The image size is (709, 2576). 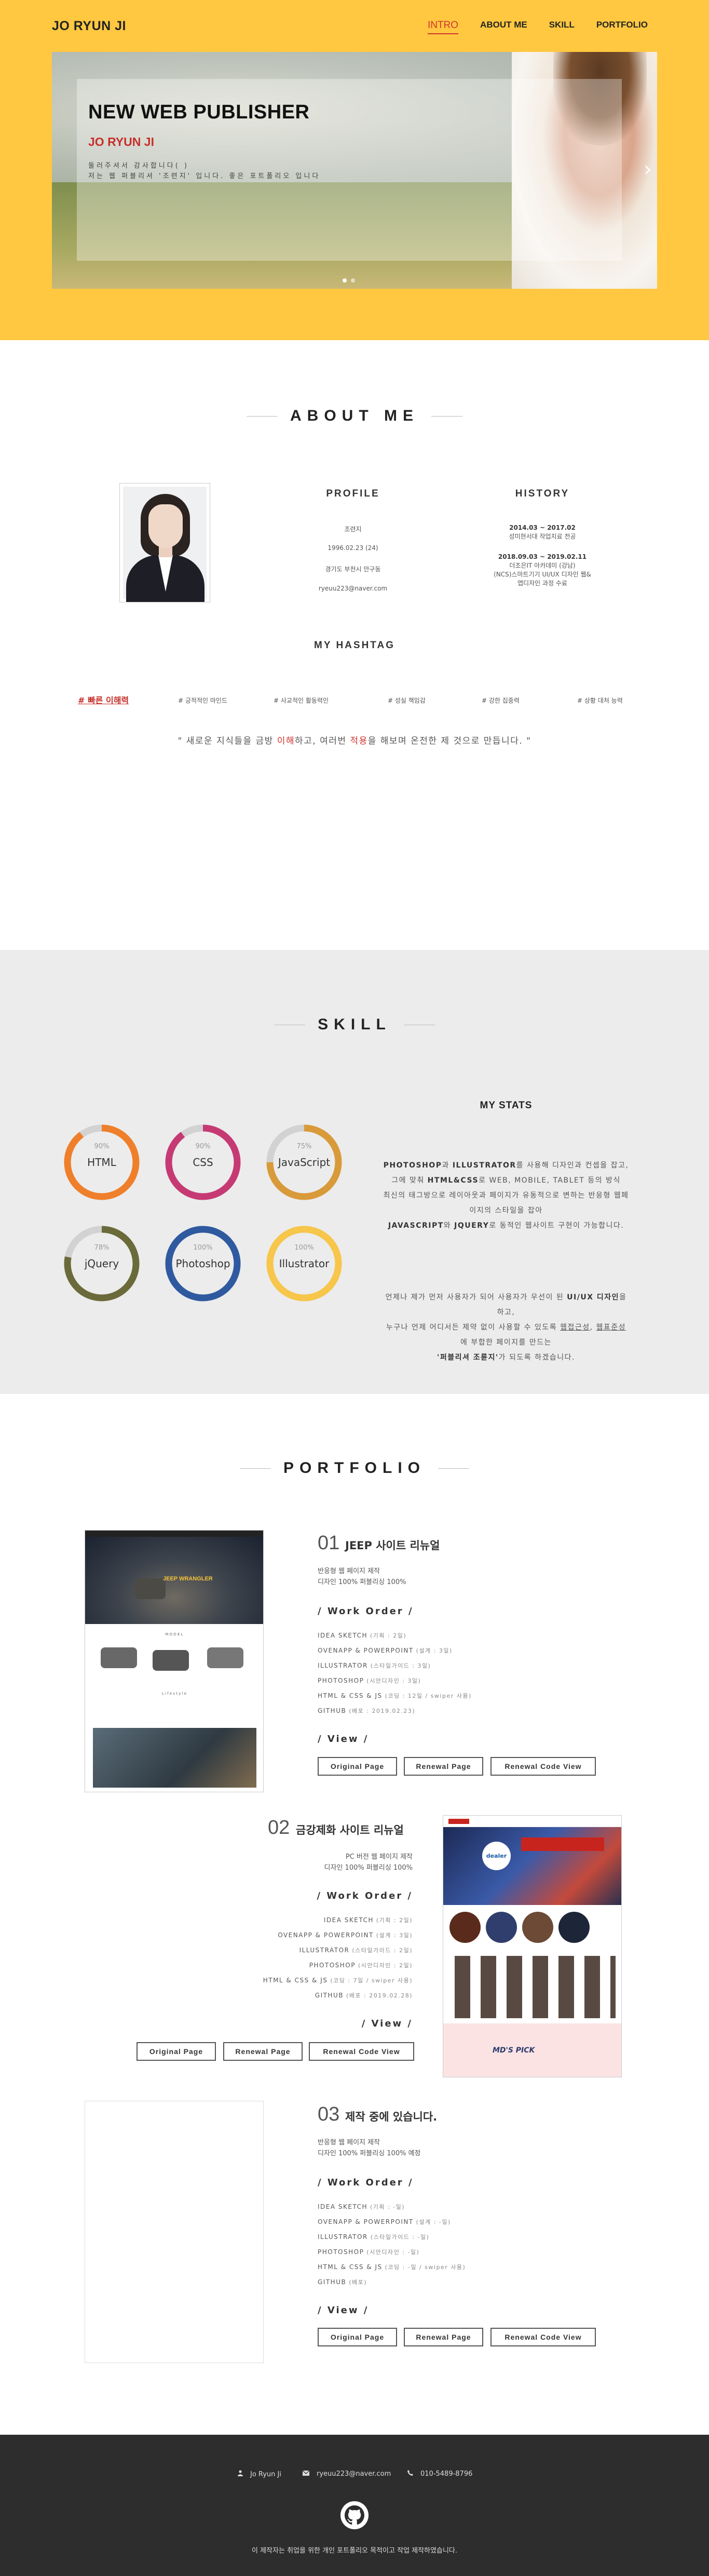 What do you see at coordinates (306, 2474) in the screenshot?
I see `mail-icon` at bounding box center [306, 2474].